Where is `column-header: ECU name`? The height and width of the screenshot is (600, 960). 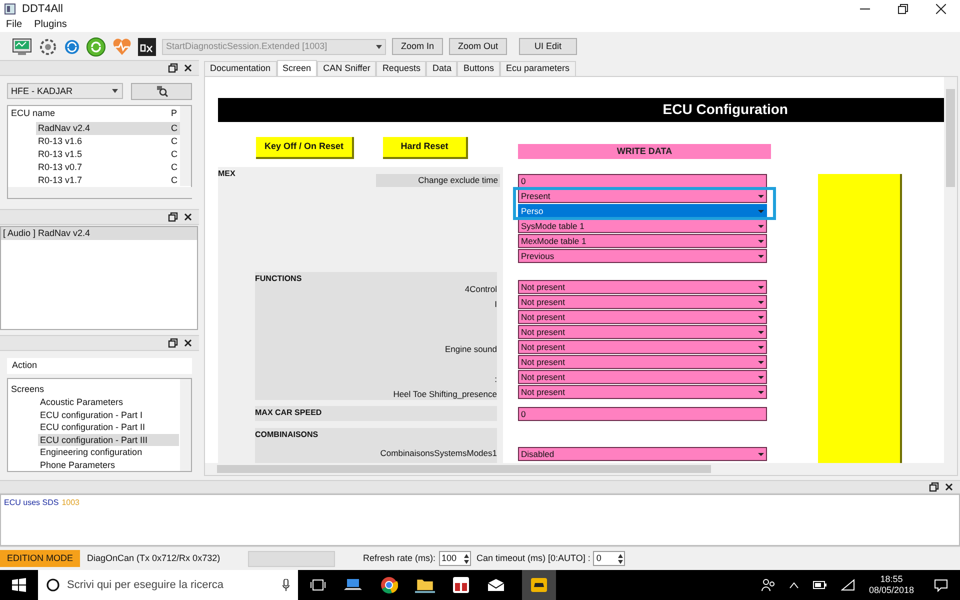
column-header: ECU name is located at coordinates (91, 114).